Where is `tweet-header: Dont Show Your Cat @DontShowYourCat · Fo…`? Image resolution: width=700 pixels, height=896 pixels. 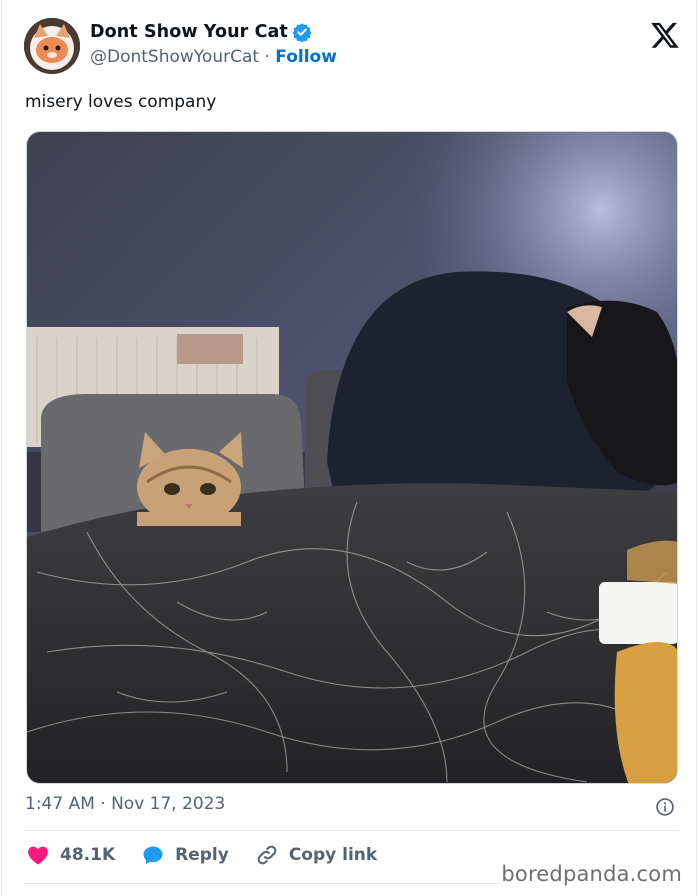
tweet-header: Dont Show Your Cat @DontShowYourCat · Fo… is located at coordinates (354, 47).